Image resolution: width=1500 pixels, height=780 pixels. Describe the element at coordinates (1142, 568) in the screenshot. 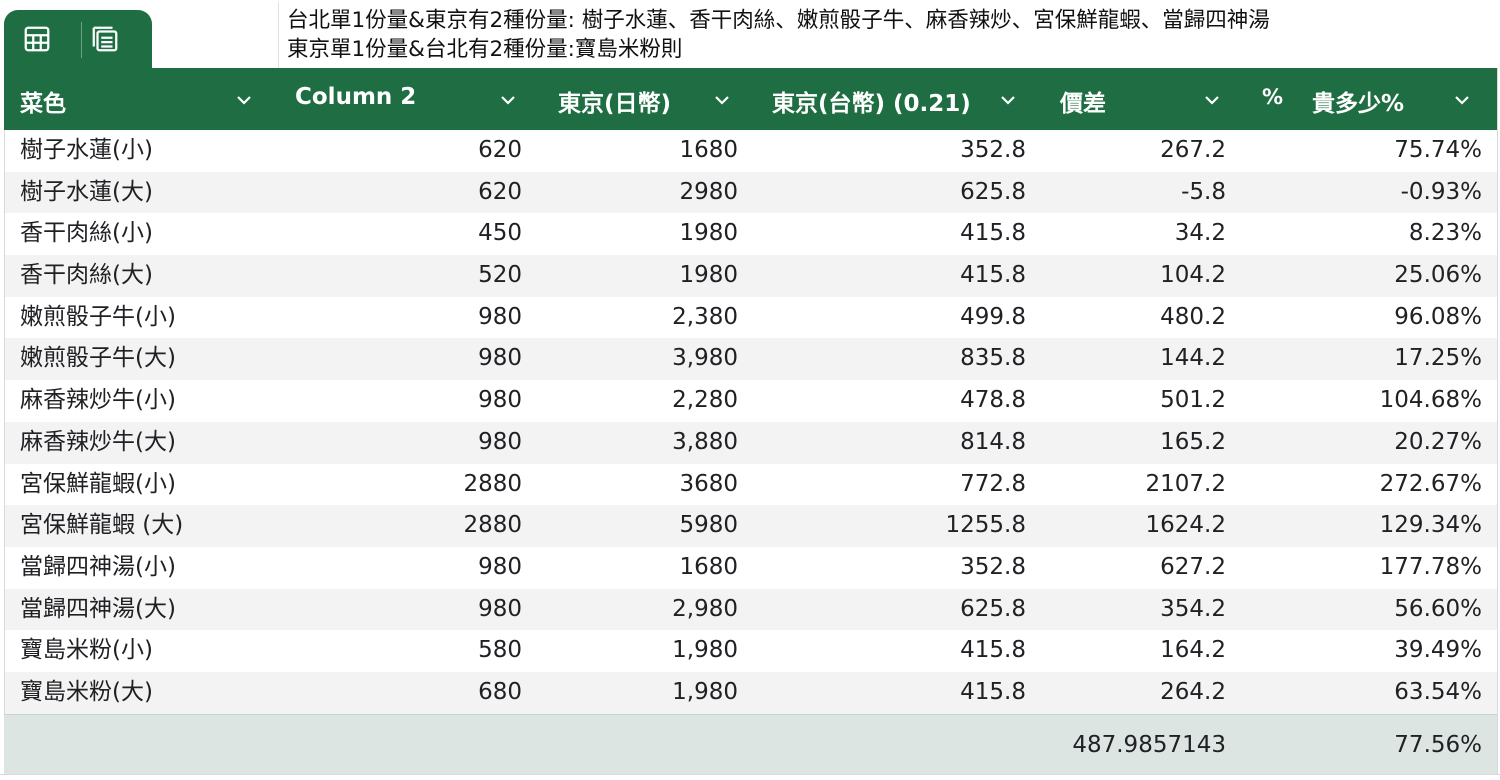

I see `cell-price-diff: 627.2` at that location.